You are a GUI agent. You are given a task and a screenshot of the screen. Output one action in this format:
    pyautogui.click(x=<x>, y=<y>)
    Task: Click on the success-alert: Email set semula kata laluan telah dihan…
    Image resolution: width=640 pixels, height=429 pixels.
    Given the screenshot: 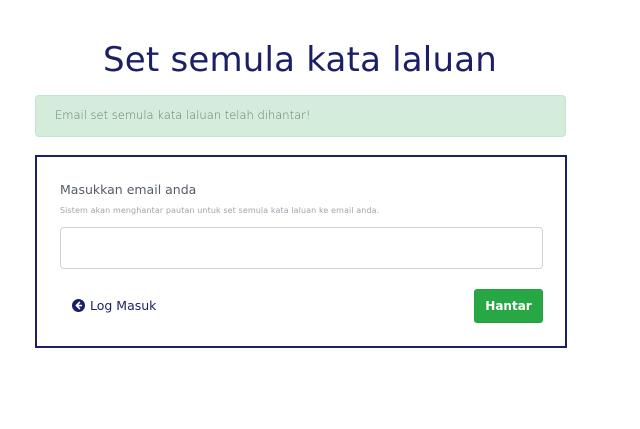 What is the action you would take?
    pyautogui.click(x=300, y=116)
    